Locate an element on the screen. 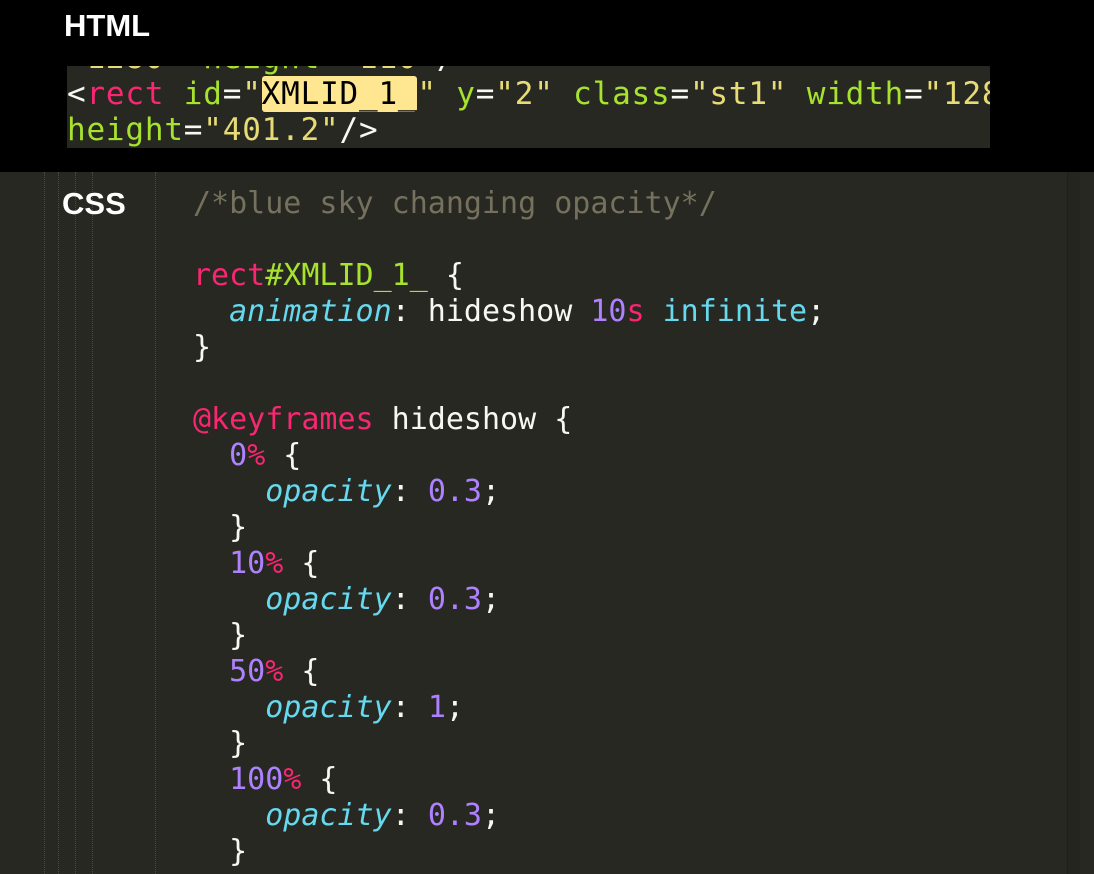 This screenshot has height=874, width=1094. code-token: hideshow { is located at coordinates (473, 419).